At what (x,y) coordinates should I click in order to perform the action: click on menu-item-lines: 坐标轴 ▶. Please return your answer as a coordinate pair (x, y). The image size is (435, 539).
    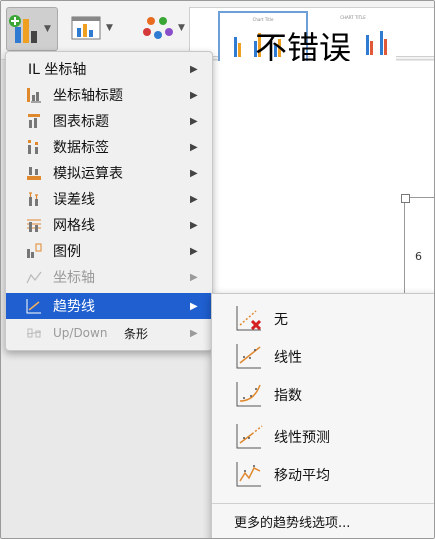
    Looking at the image, I should click on (109, 277).